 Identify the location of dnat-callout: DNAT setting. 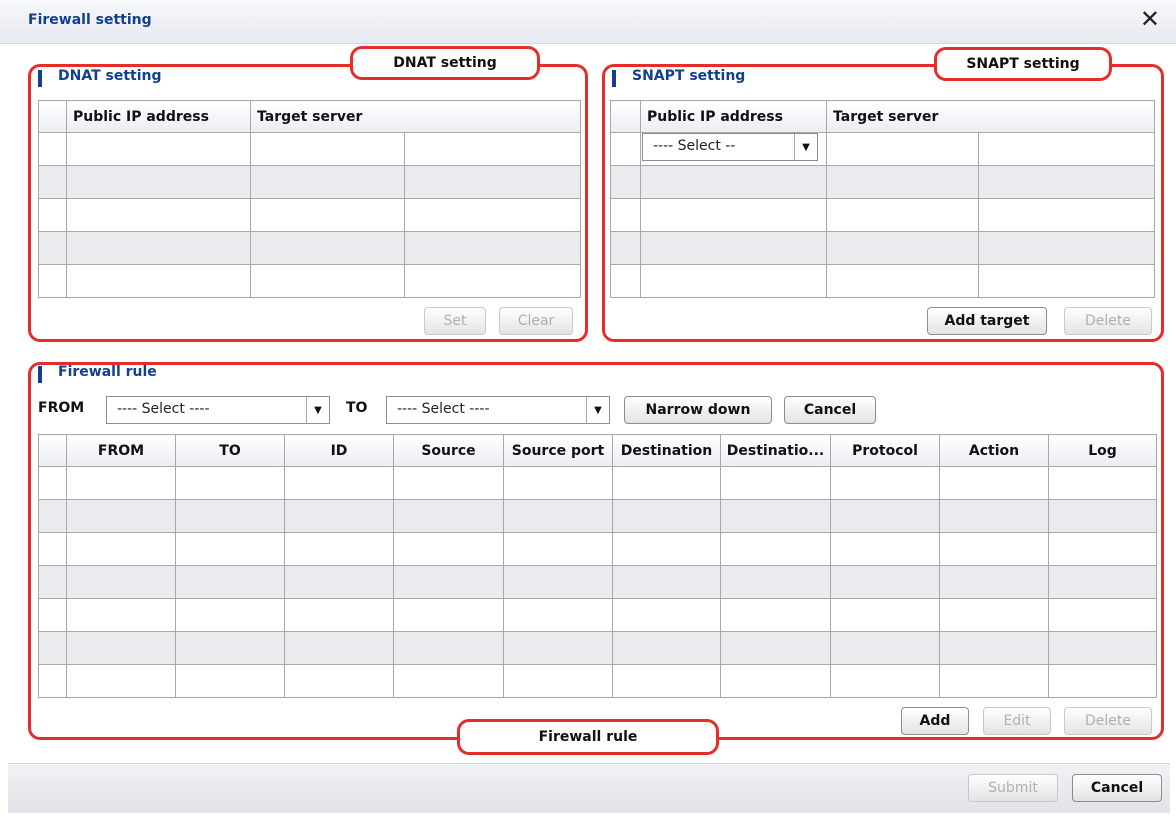
(445, 63).